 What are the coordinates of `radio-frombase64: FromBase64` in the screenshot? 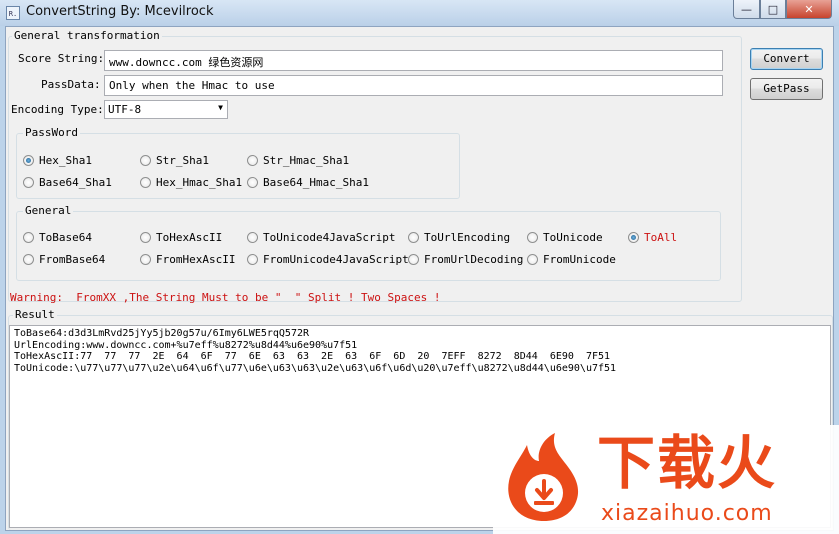 It's located at (64, 259).